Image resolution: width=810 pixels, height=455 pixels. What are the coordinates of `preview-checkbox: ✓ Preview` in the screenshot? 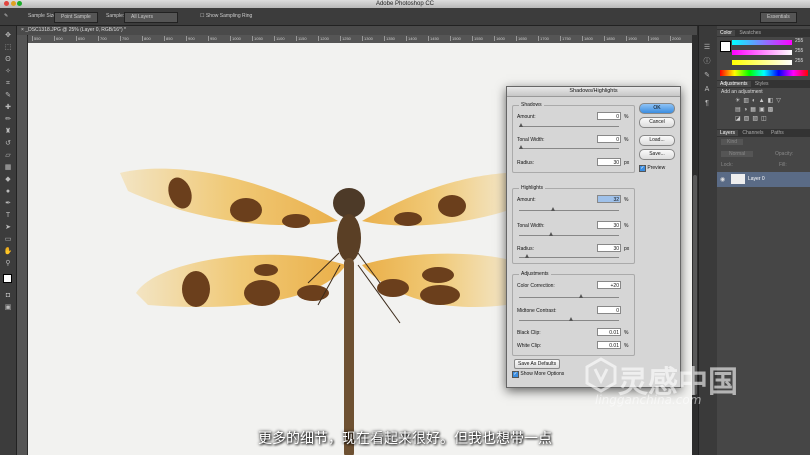 It's located at (652, 168).